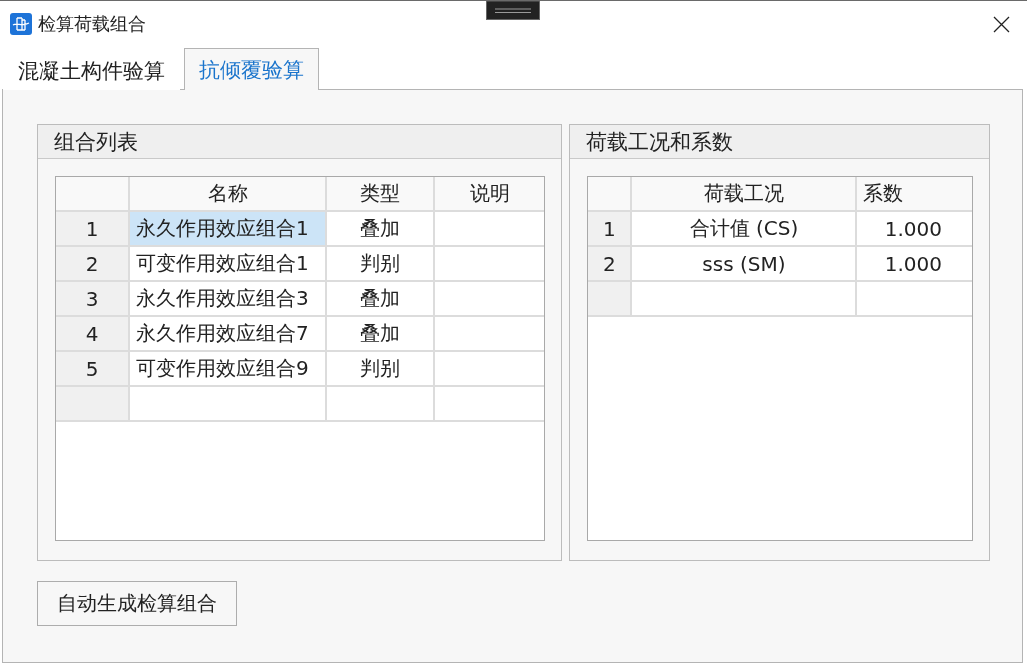  Describe the element at coordinates (228, 194) in the screenshot. I see `column-header: 名称` at that location.